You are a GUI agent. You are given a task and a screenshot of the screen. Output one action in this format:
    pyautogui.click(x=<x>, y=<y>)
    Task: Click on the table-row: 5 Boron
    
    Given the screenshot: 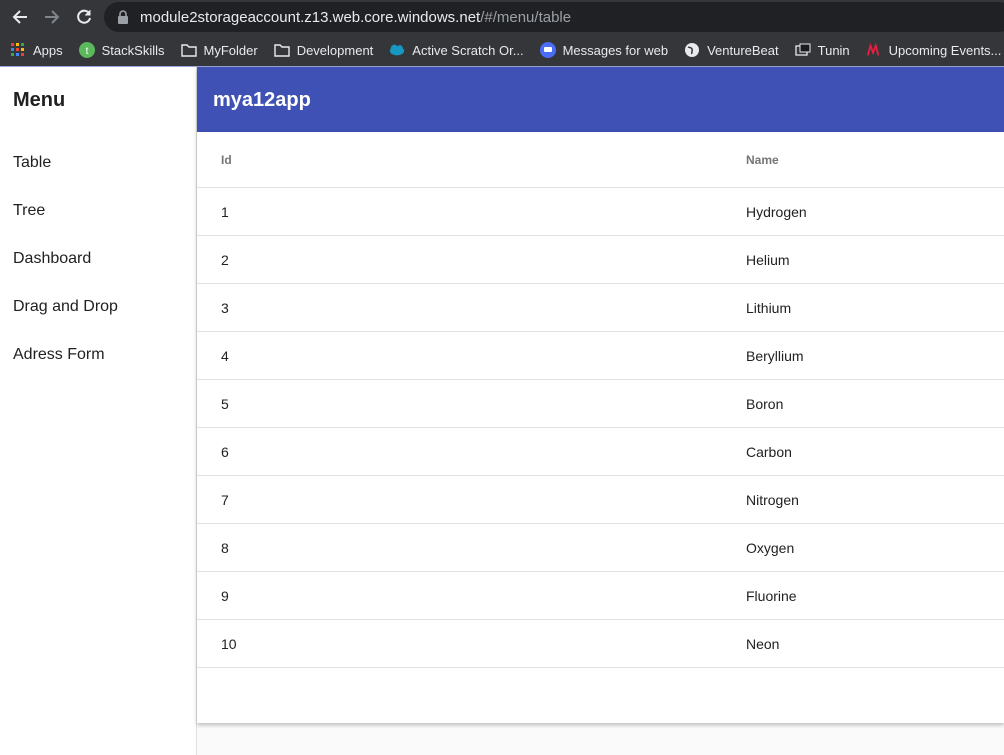 What is the action you would take?
    pyautogui.click(x=600, y=404)
    